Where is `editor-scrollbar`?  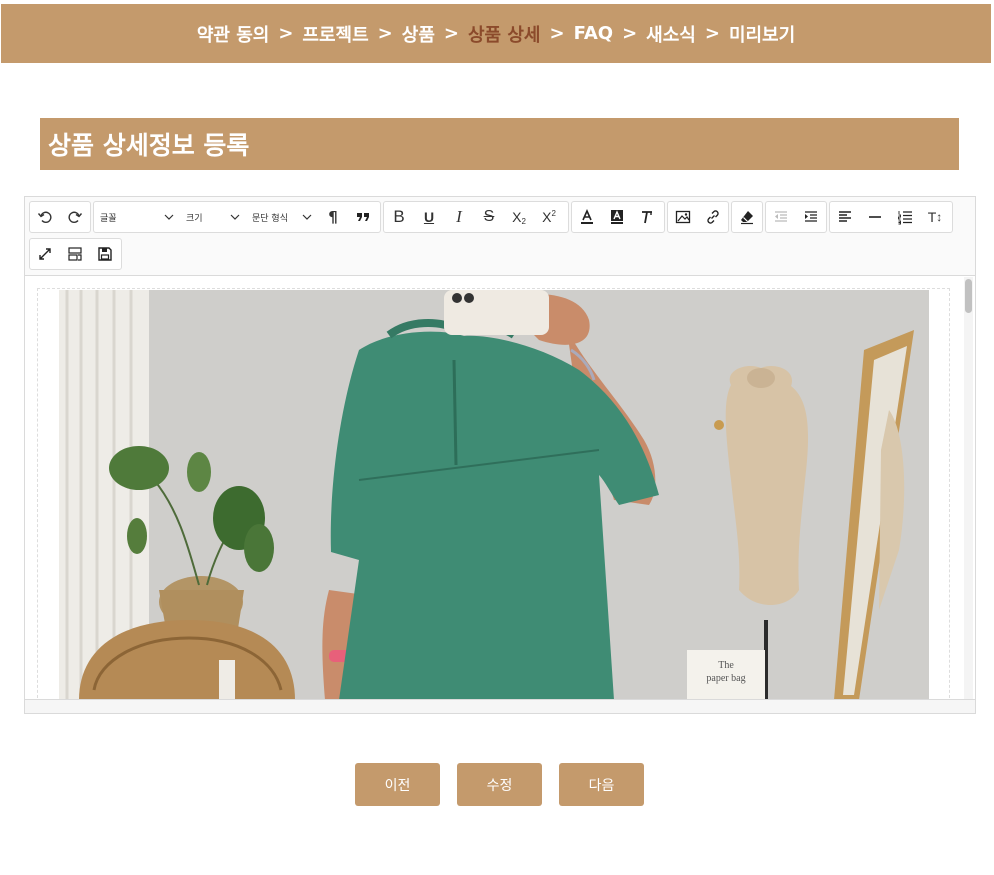 editor-scrollbar is located at coordinates (968, 488).